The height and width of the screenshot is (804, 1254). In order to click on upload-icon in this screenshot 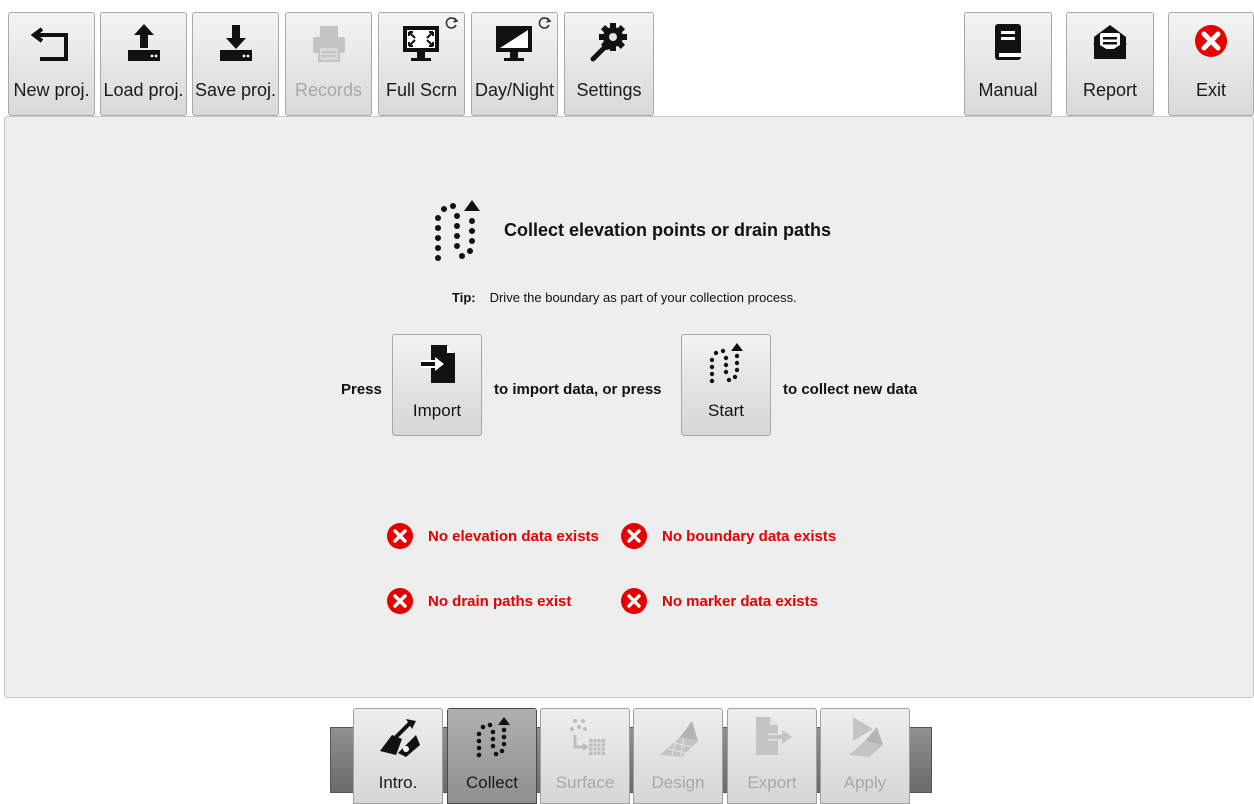, I will do `click(143, 42)`.